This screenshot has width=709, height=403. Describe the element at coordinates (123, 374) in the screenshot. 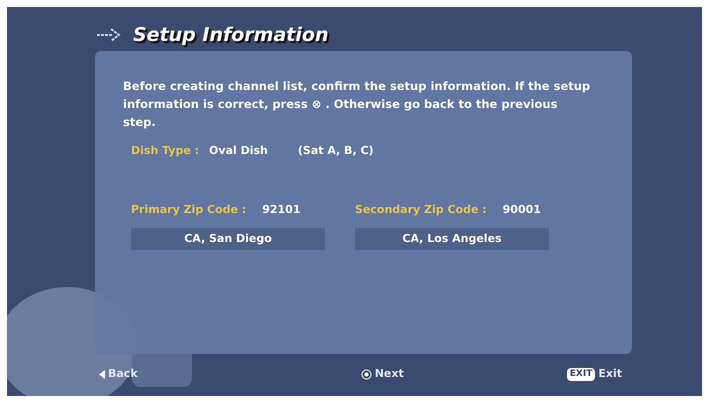

I see `back-hint: Back` at that location.